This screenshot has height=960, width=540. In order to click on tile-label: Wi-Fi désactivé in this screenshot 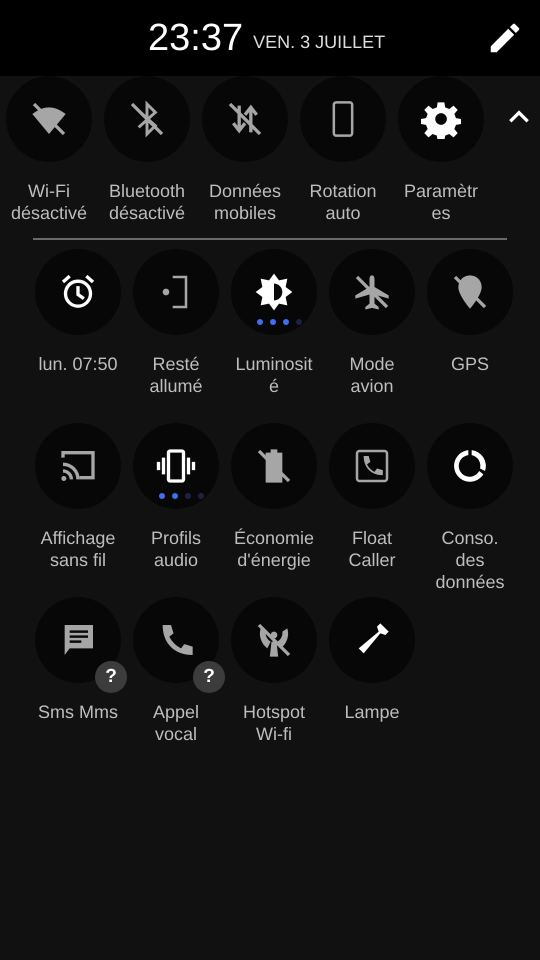, I will do `click(49, 202)`.